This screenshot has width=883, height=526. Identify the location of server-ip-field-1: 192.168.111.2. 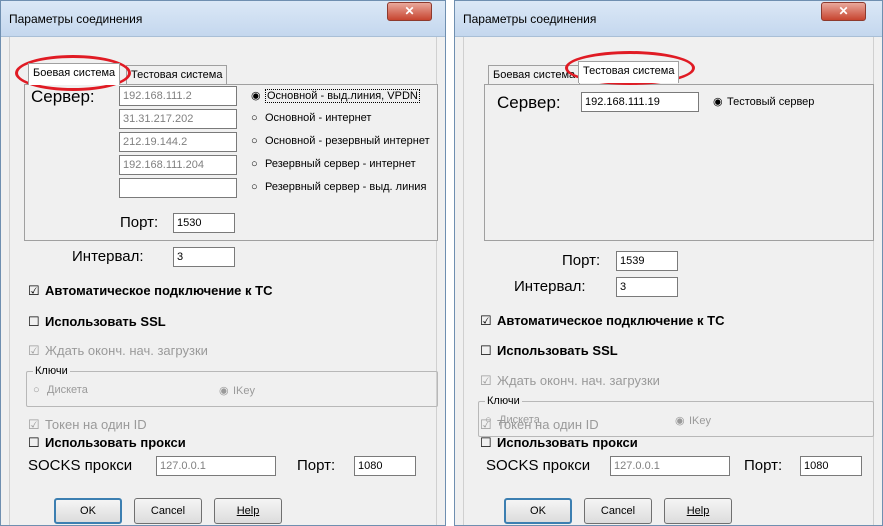
(178, 96).